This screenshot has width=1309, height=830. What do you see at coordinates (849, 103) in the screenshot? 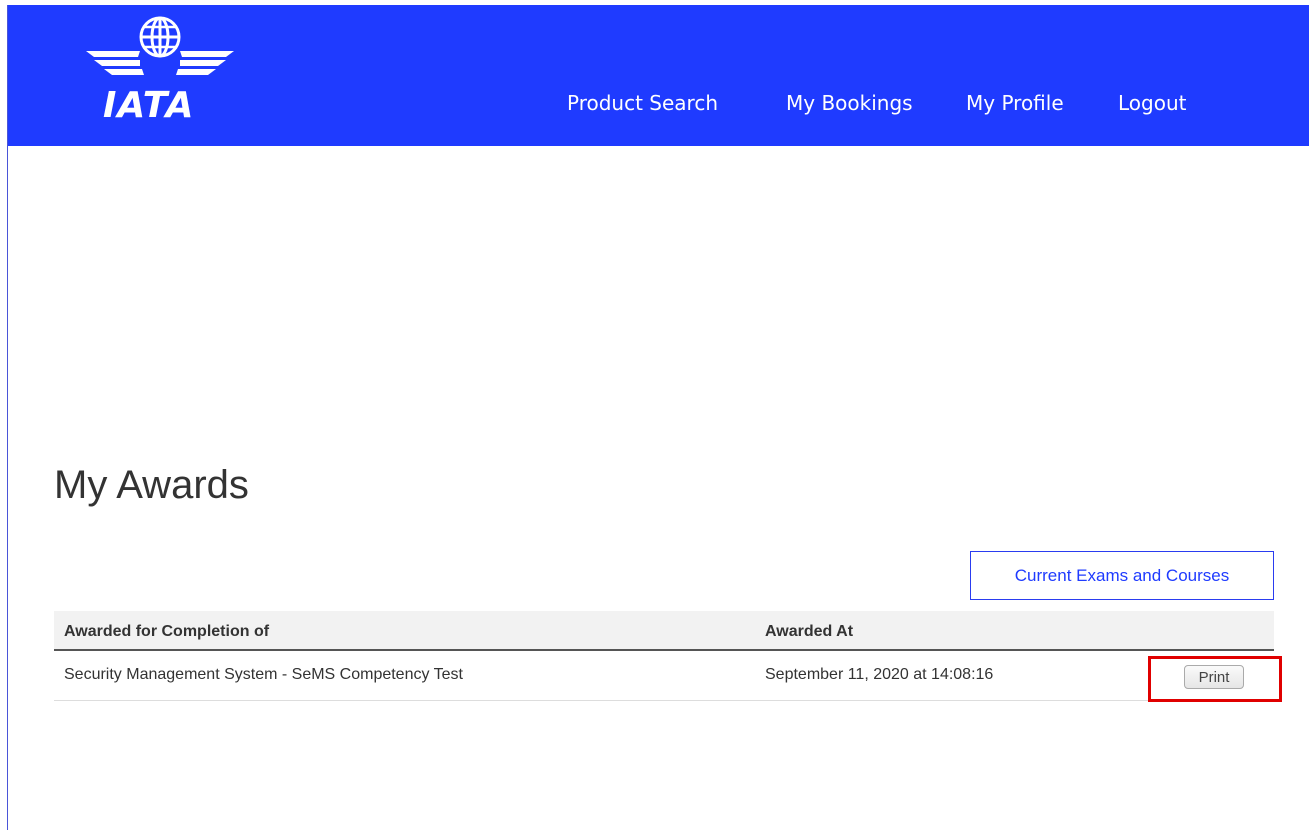
I see `nav-my-bookings: My Bookings` at bounding box center [849, 103].